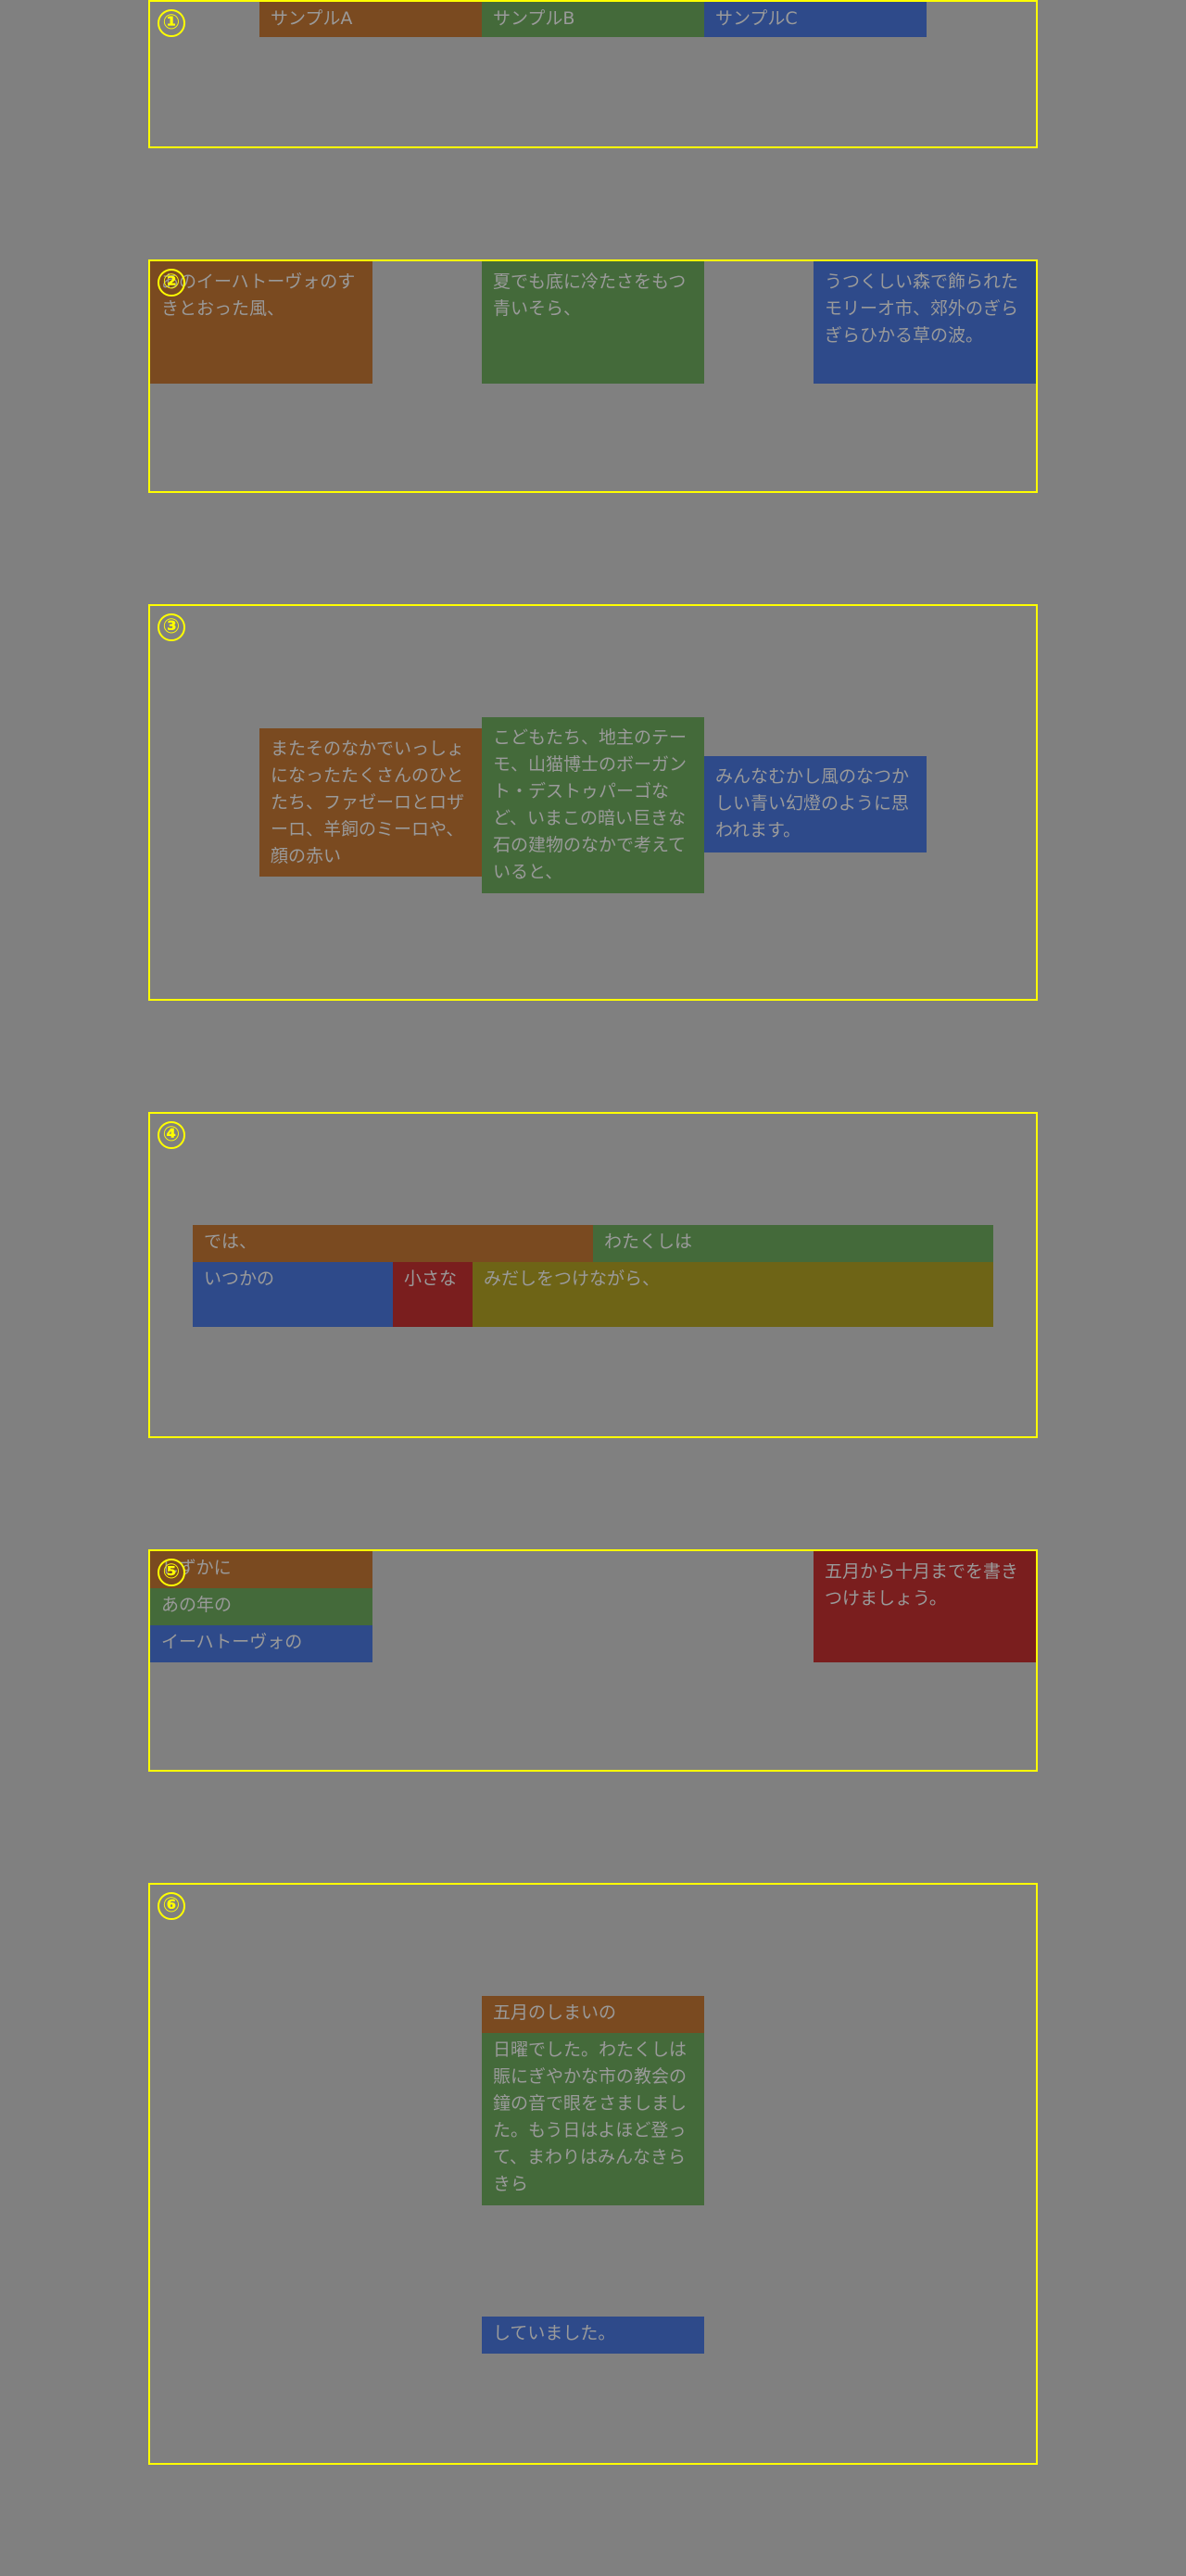 The height and width of the screenshot is (2576, 1186). Describe the element at coordinates (593, 2336) in the screenshot. I see `tail-box: していました。` at that location.